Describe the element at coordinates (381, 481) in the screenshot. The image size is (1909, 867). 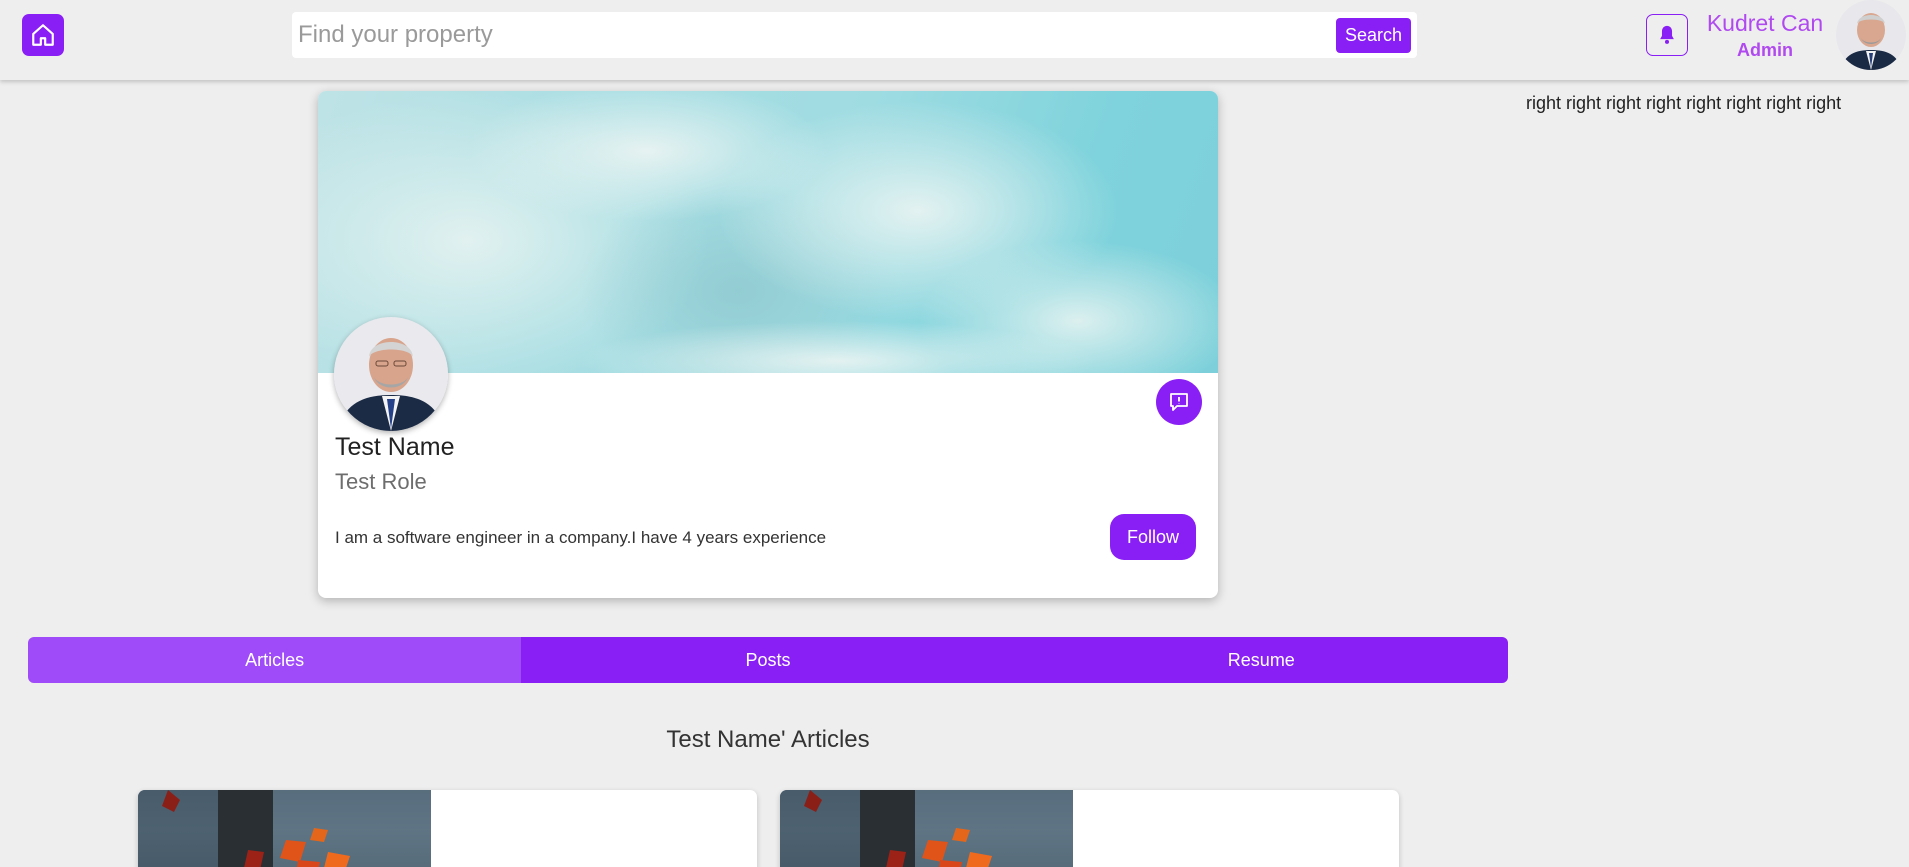
I see `profile-role: Test Role` at that location.